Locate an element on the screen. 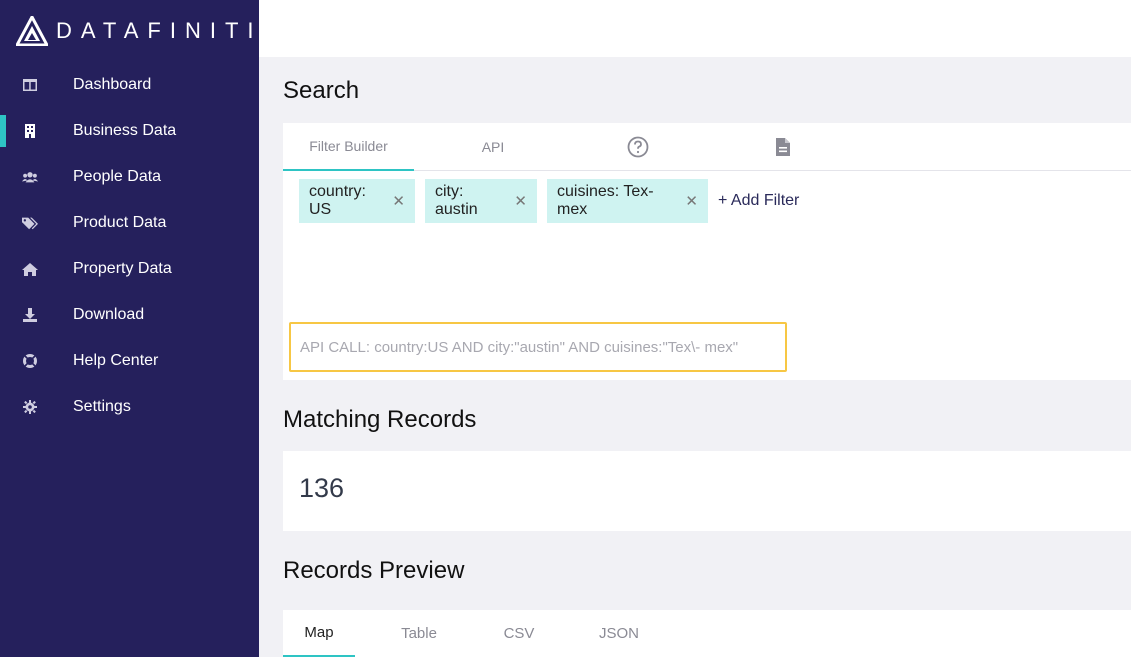 This screenshot has width=1131, height=657. sidebar-item-label: People Data is located at coordinates (117, 176).